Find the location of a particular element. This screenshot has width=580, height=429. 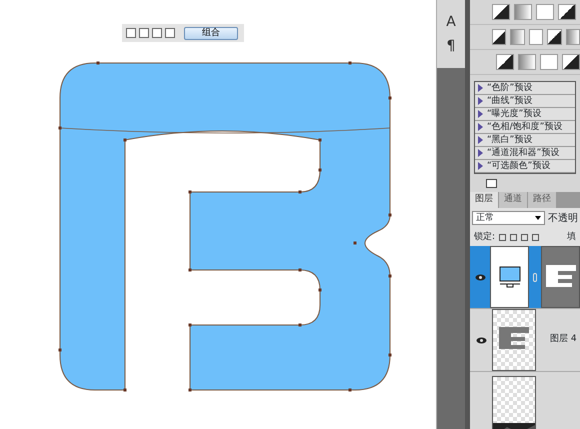

layer-row: 图层 4 is located at coordinates (525, 340).